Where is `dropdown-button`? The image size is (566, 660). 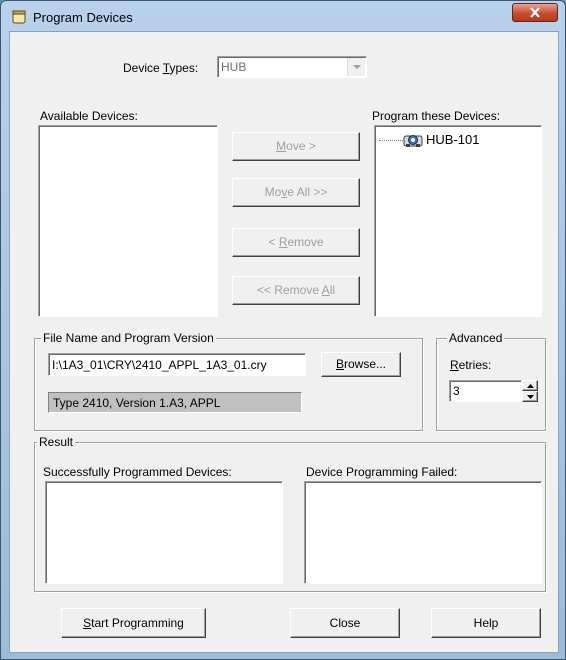
dropdown-button is located at coordinates (356, 67).